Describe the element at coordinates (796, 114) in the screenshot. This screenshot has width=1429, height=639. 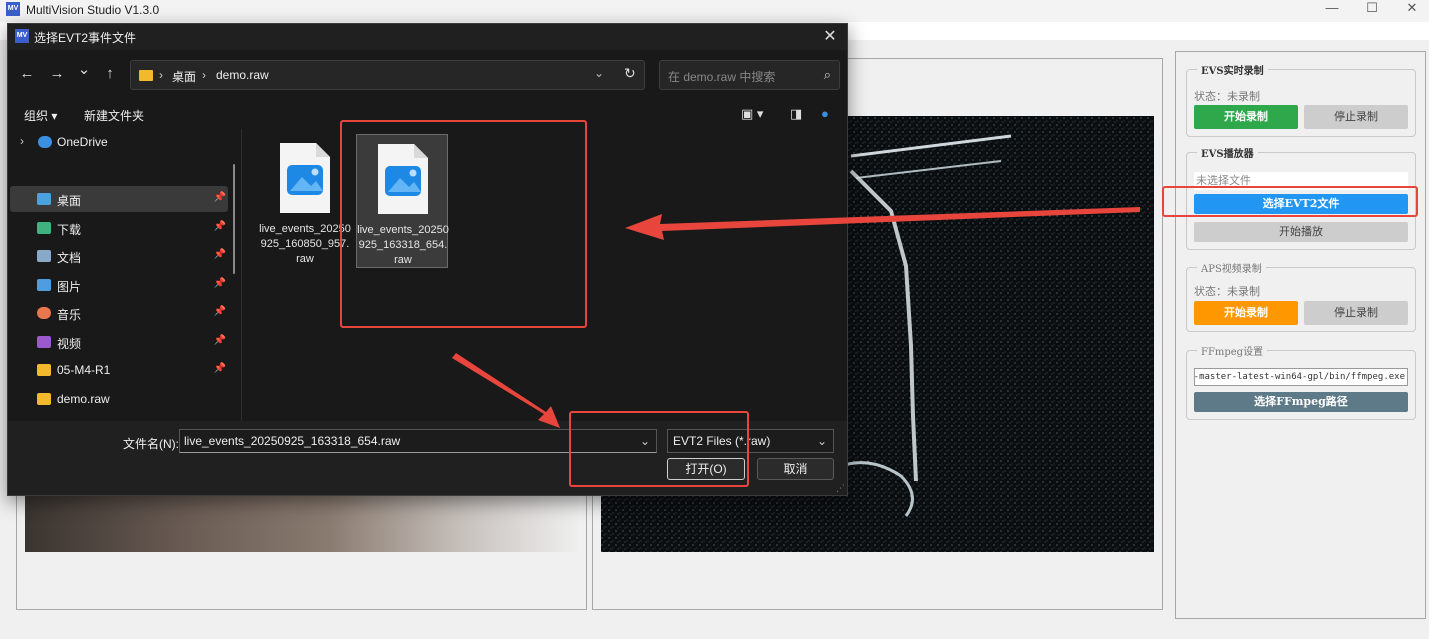
I see `preview-pane-icon: ◨` at that location.